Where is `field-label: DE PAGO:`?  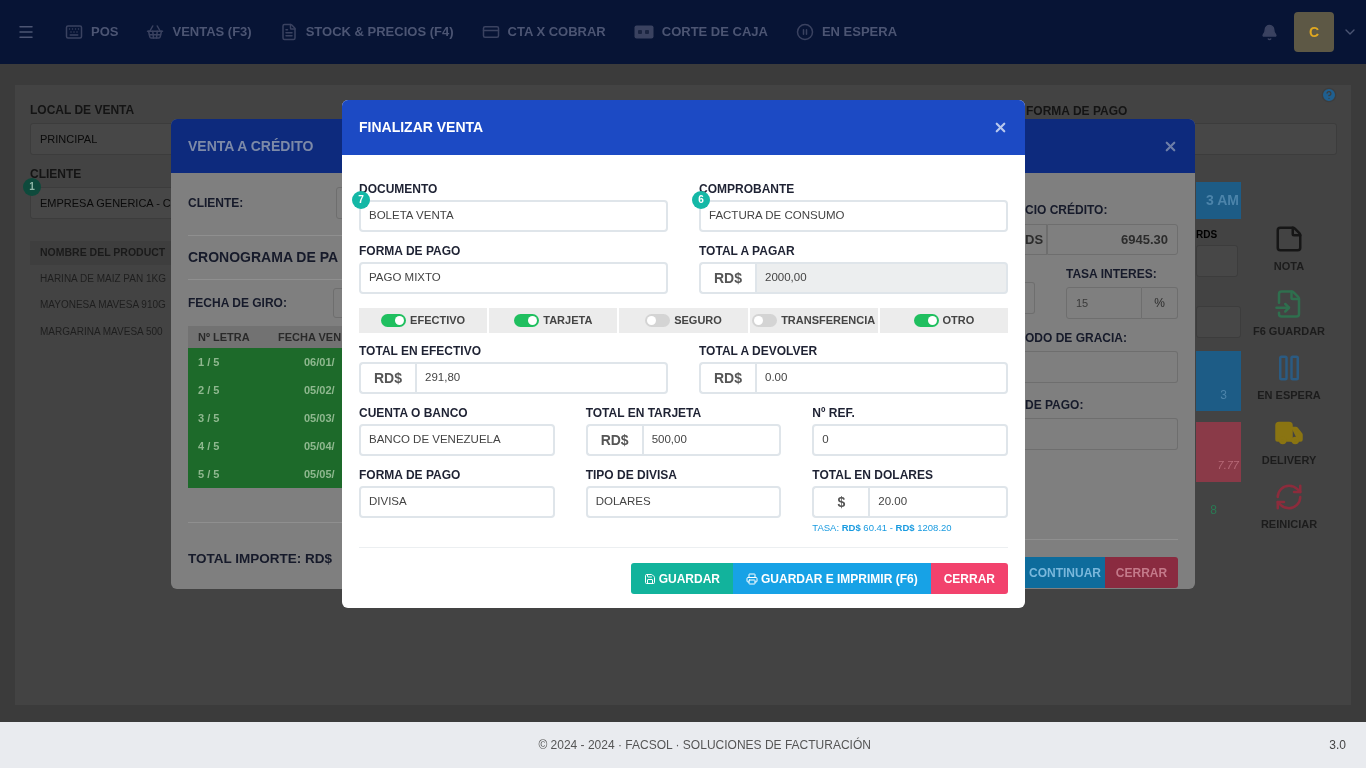
field-label: DE PAGO: is located at coordinates (1055, 405).